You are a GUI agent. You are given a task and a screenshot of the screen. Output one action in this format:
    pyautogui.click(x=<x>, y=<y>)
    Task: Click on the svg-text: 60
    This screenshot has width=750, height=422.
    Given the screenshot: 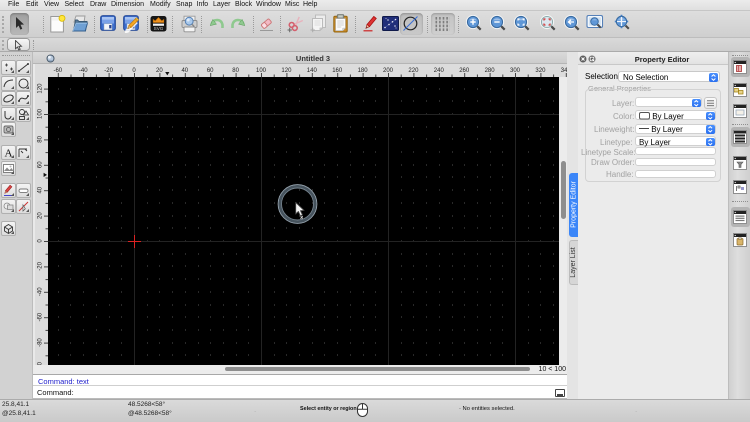 What is the action you would take?
    pyautogui.click(x=41, y=164)
    